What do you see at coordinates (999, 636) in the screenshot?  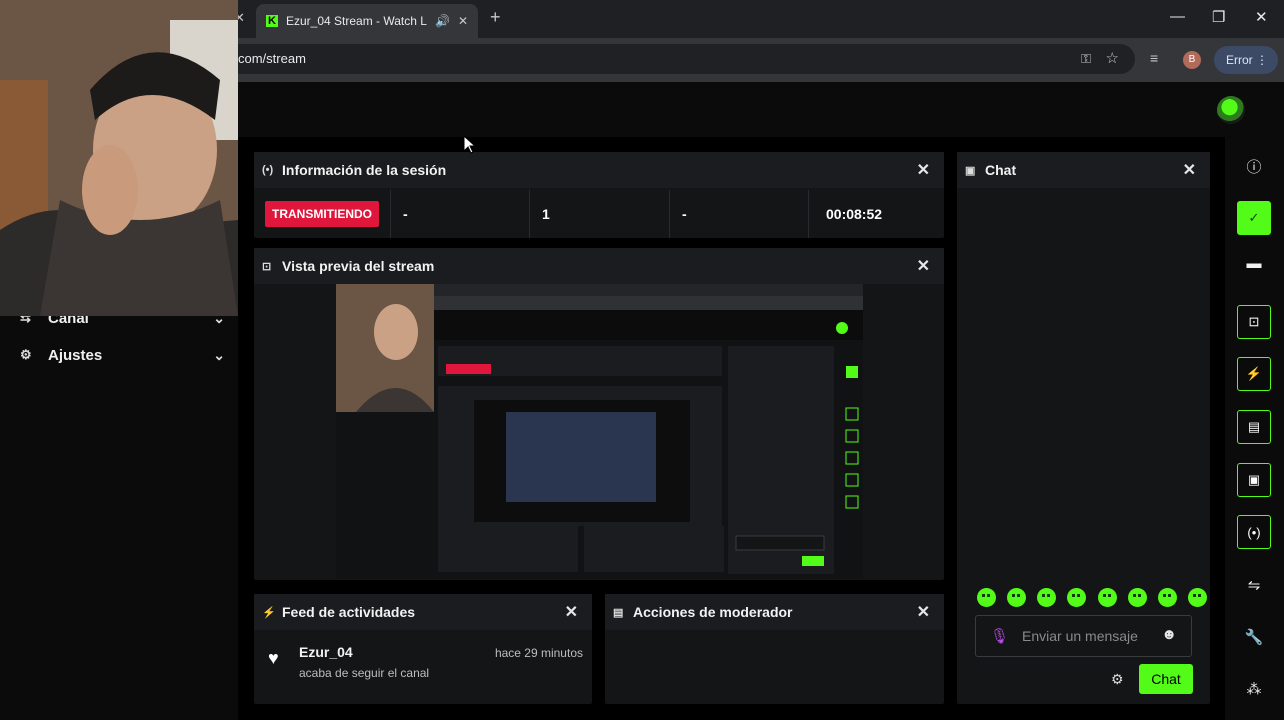 I see `microphone-icon: 🎙` at bounding box center [999, 636].